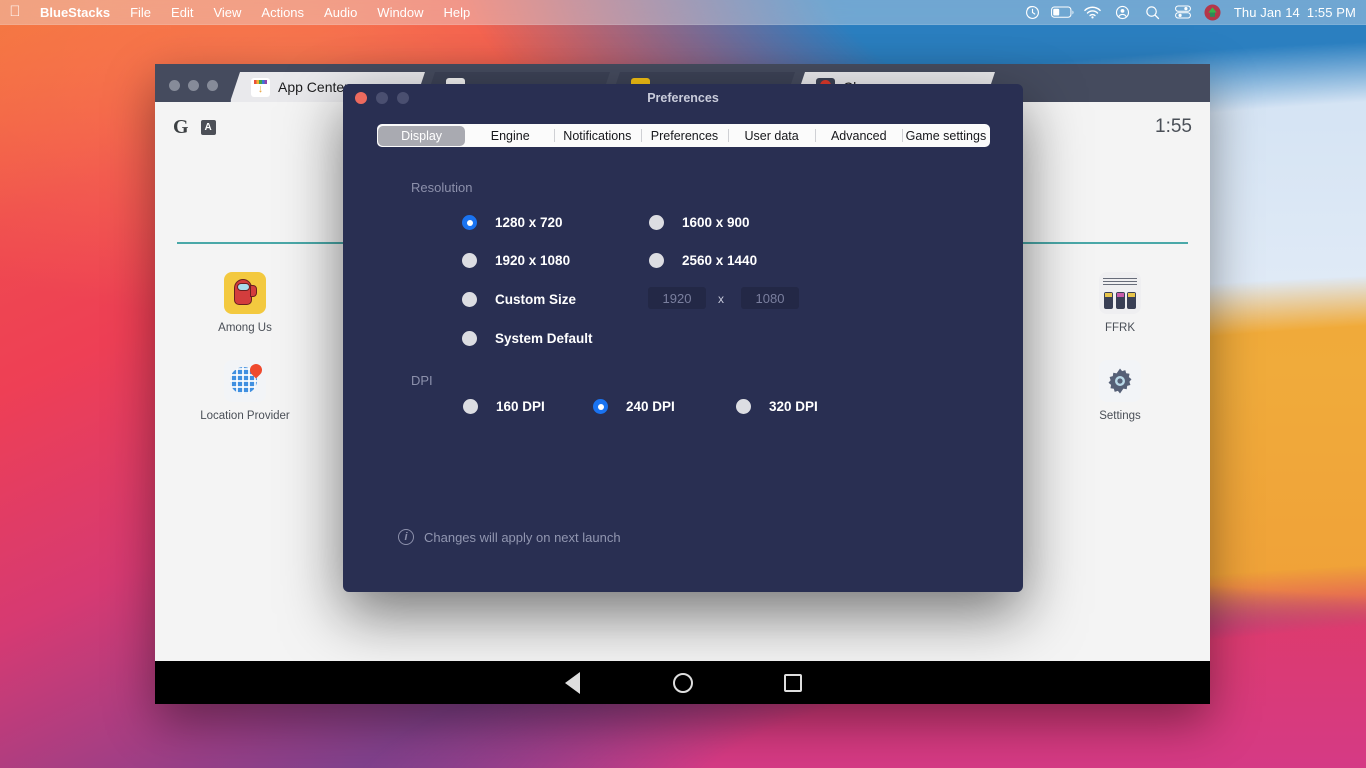  What do you see at coordinates (1120, 293) in the screenshot?
I see `ffrk-icon` at bounding box center [1120, 293].